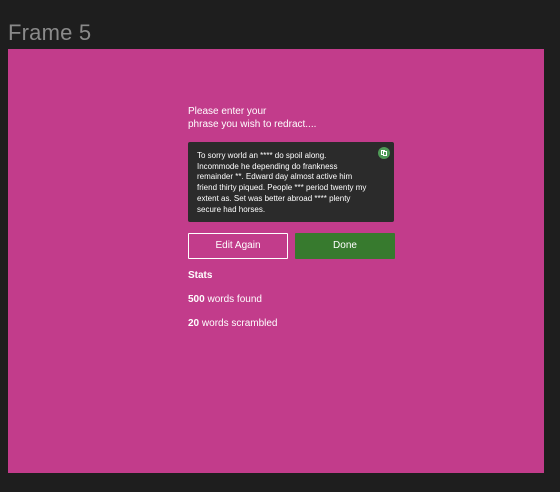  I want to click on words-scrambled-stat: 20 words scrambled, so click(233, 323).